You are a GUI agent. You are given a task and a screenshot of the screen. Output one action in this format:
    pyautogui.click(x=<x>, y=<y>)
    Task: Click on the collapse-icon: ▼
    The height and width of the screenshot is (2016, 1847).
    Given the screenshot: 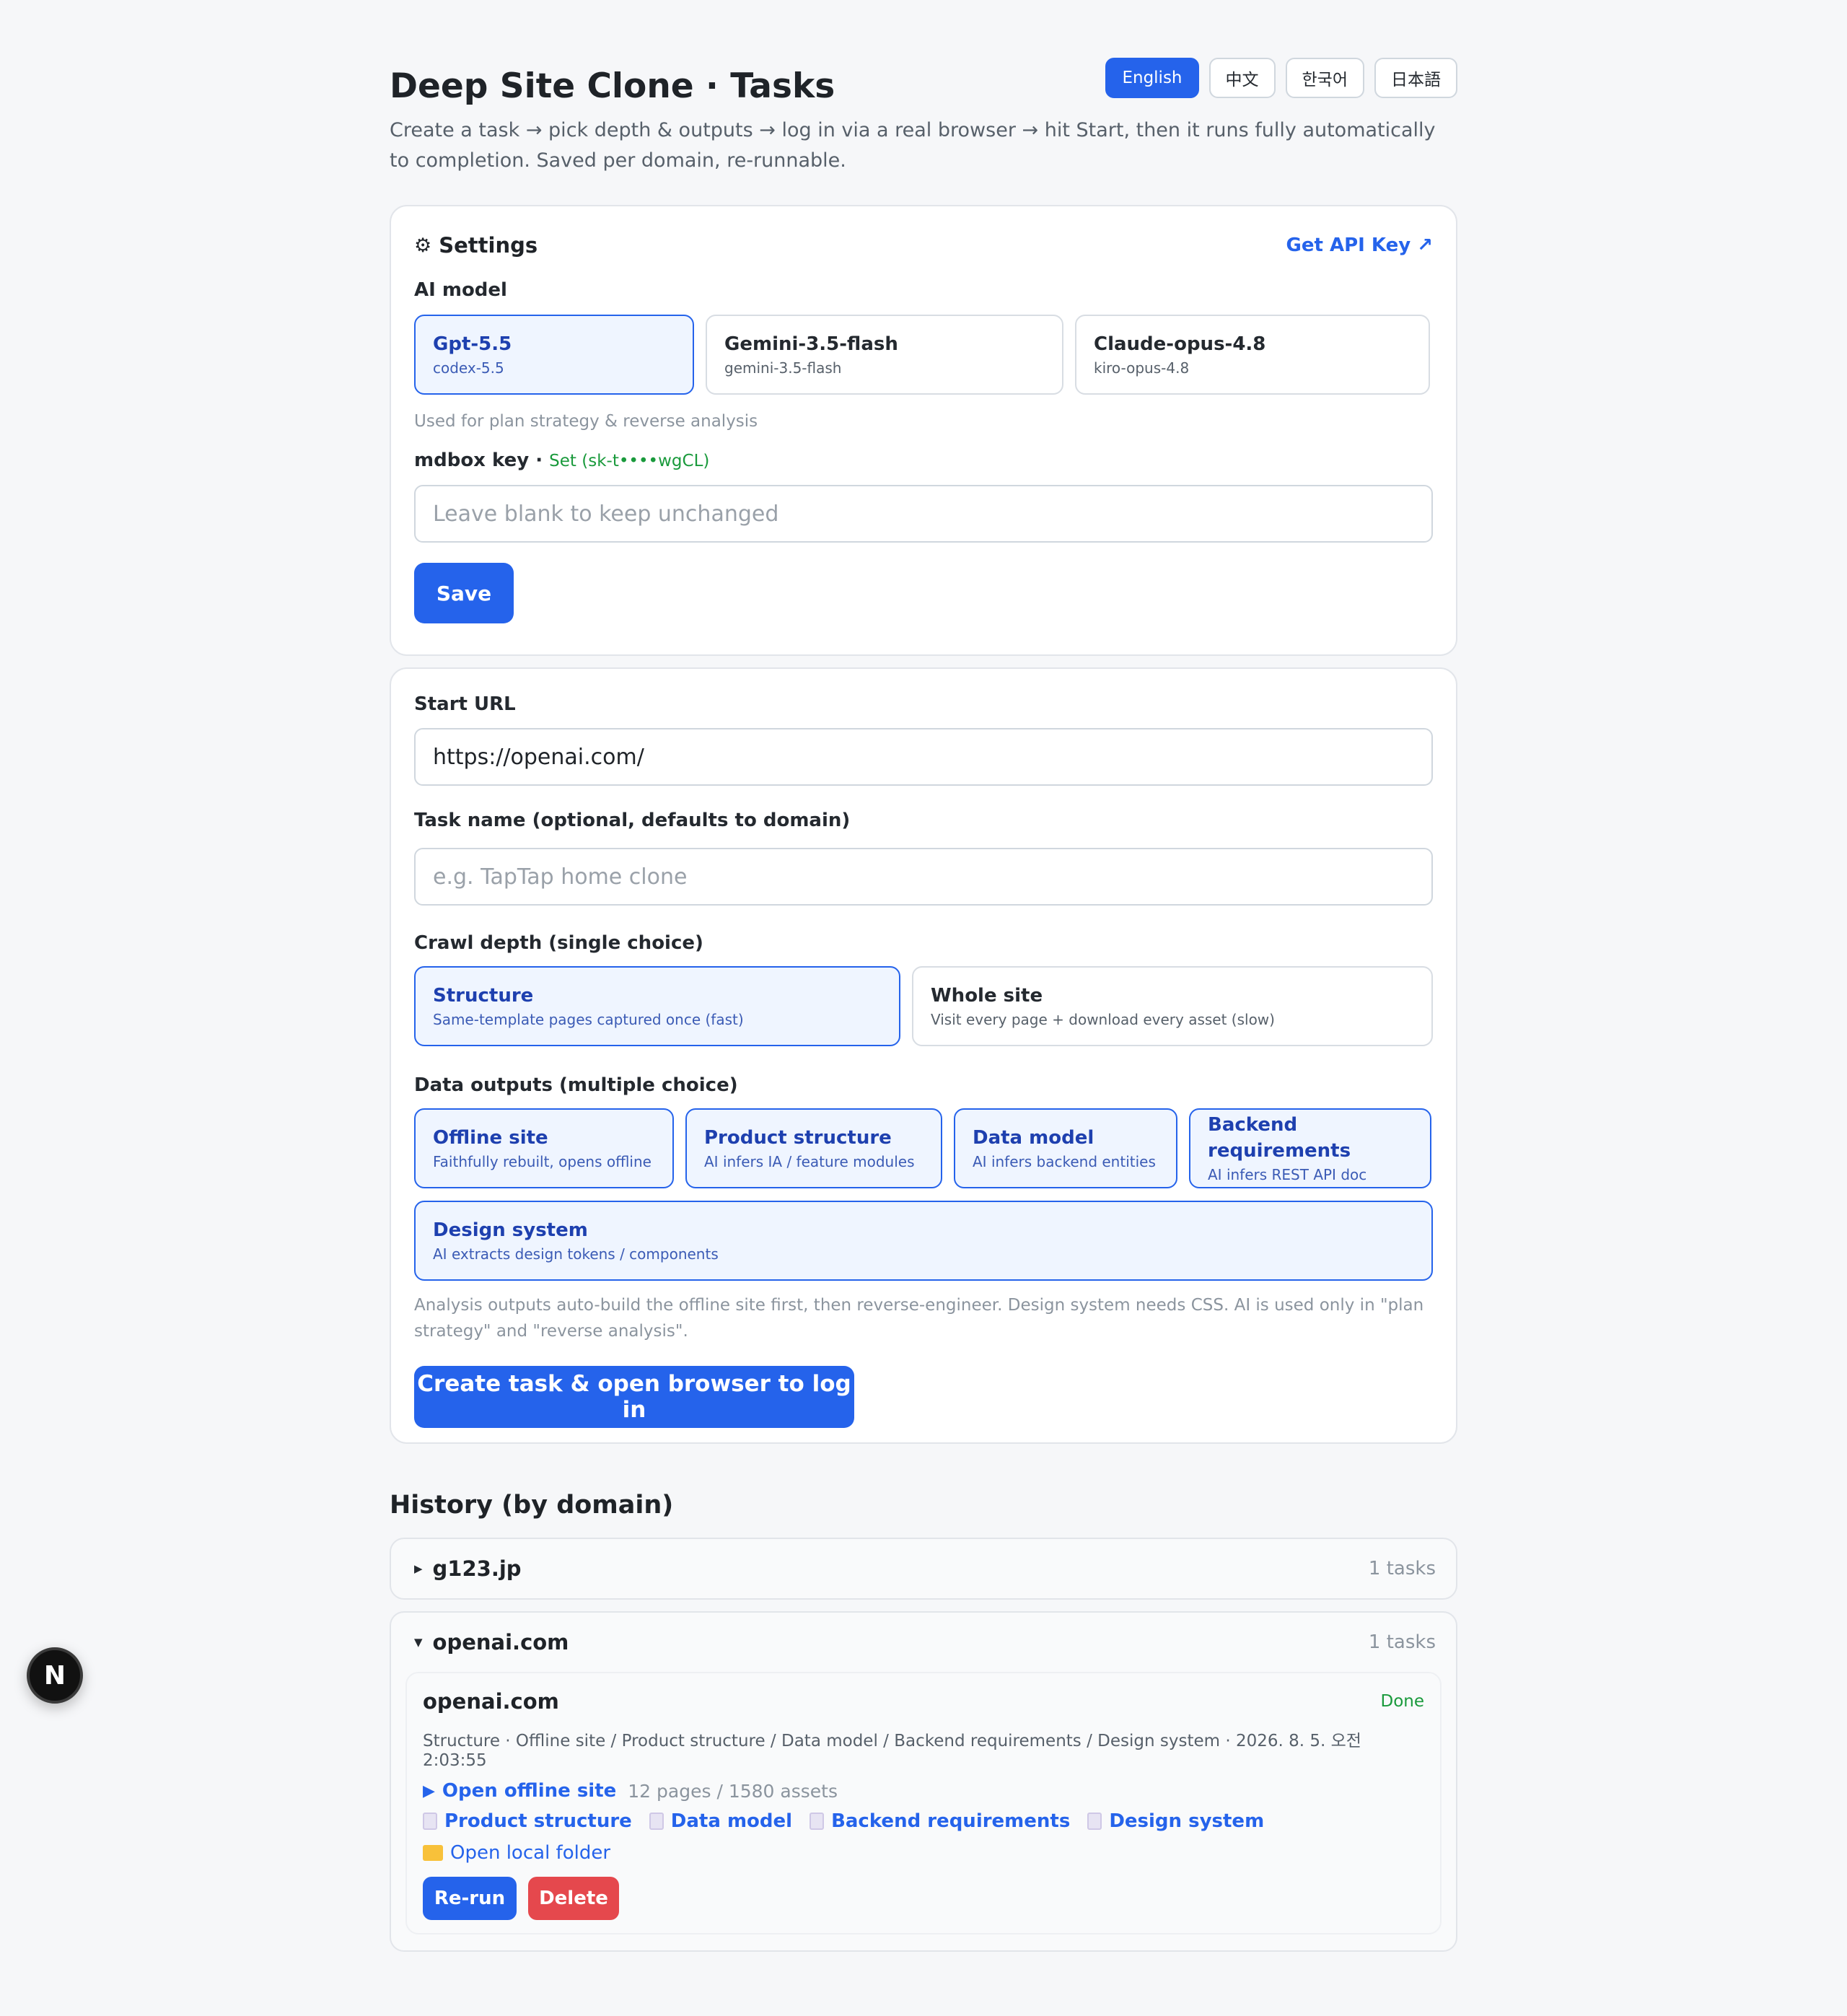 What is the action you would take?
    pyautogui.click(x=418, y=1642)
    